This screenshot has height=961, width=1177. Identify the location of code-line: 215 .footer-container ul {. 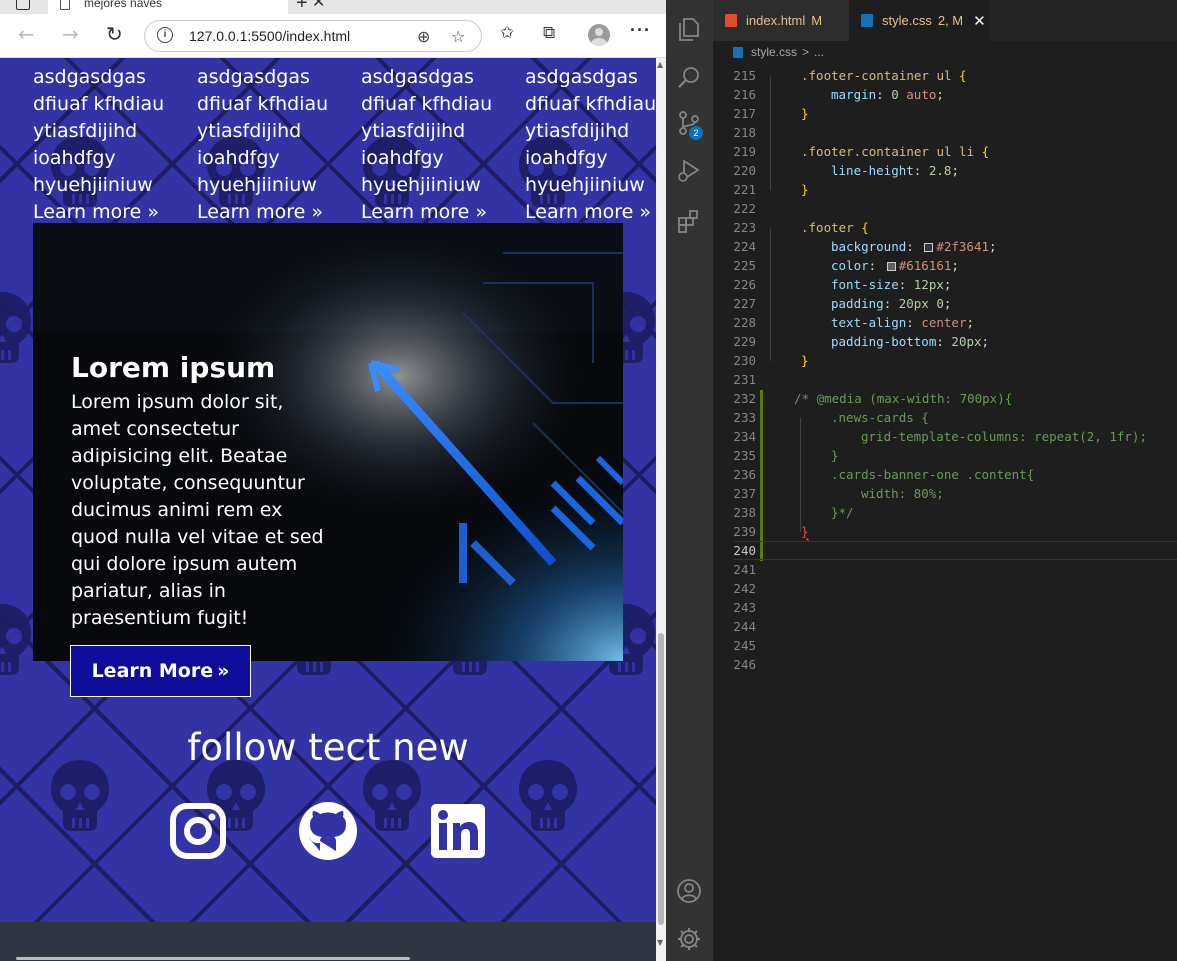
(945, 75).